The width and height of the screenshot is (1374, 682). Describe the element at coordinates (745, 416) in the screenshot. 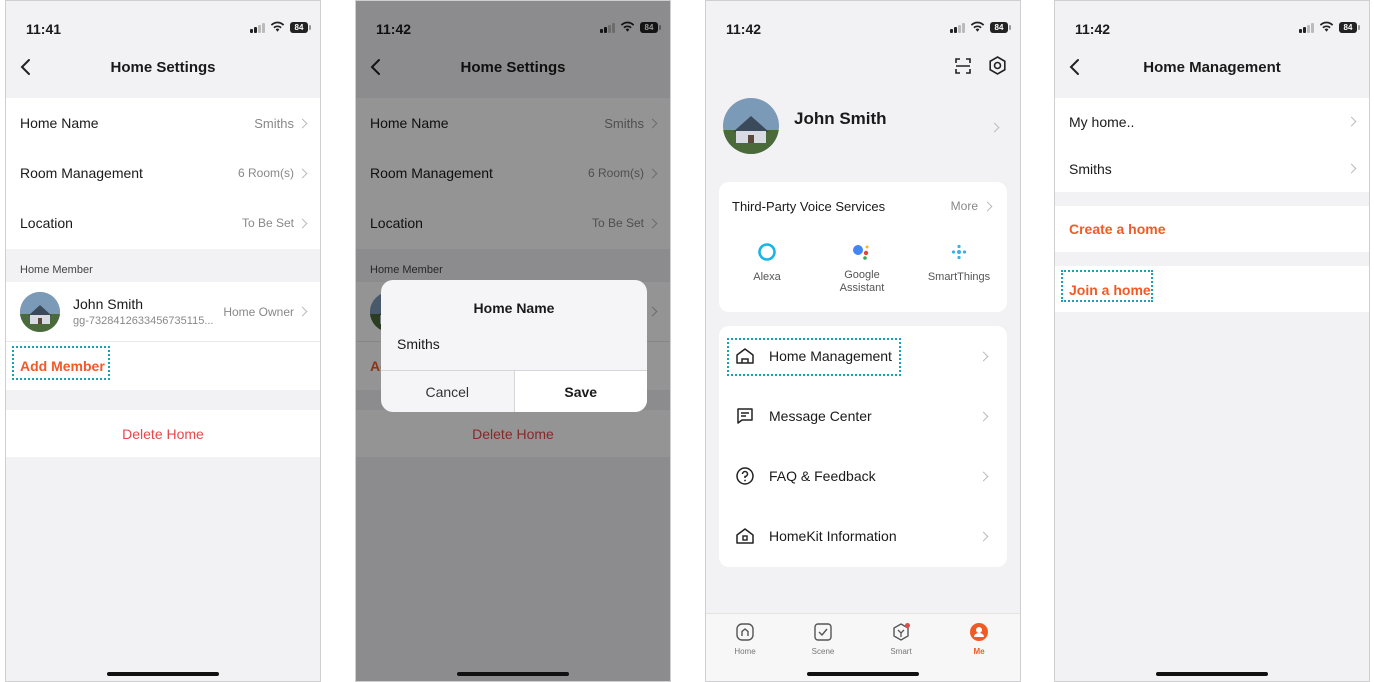

I see `message-icon` at that location.